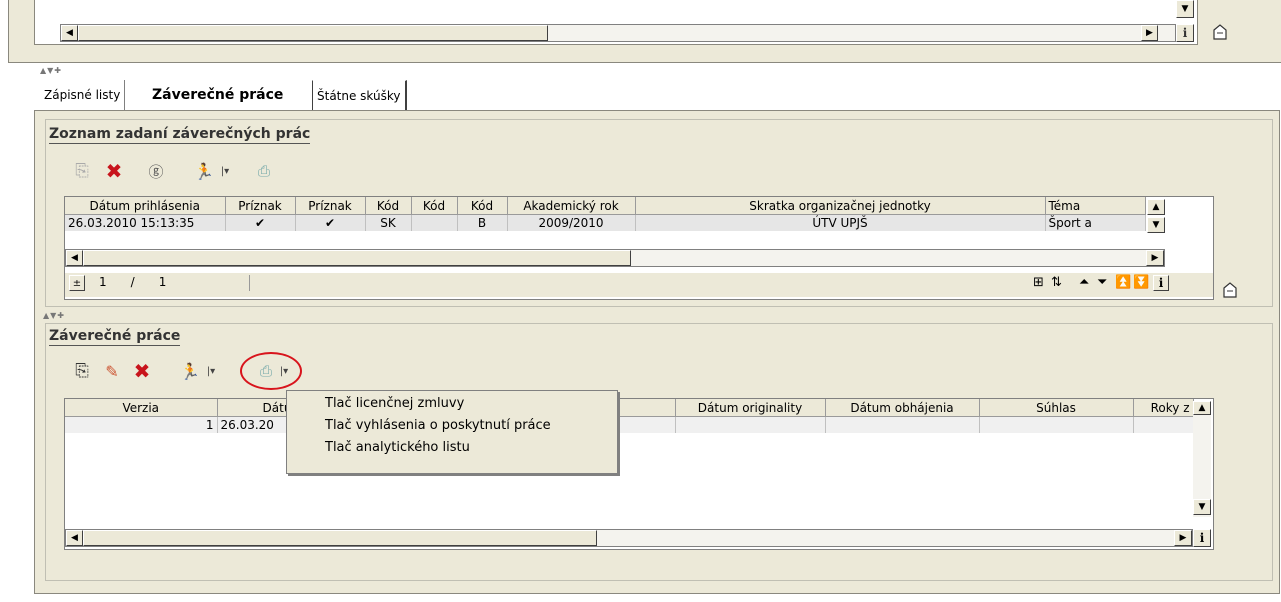  I want to click on cell-roky, so click(1163, 424).